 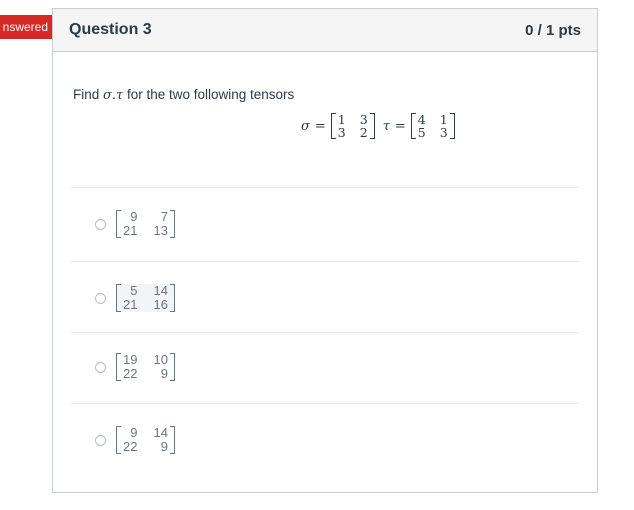 I want to click on matrix-cell: 7, so click(x=164, y=216).